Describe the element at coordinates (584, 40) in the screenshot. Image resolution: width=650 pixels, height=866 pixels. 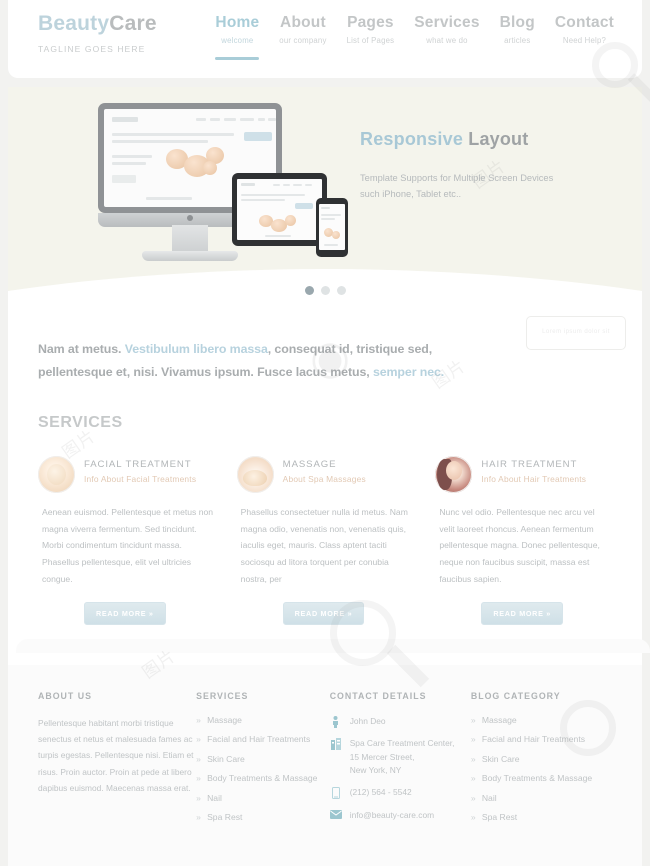
I see `nav-sublabel: Need Help?` at that location.